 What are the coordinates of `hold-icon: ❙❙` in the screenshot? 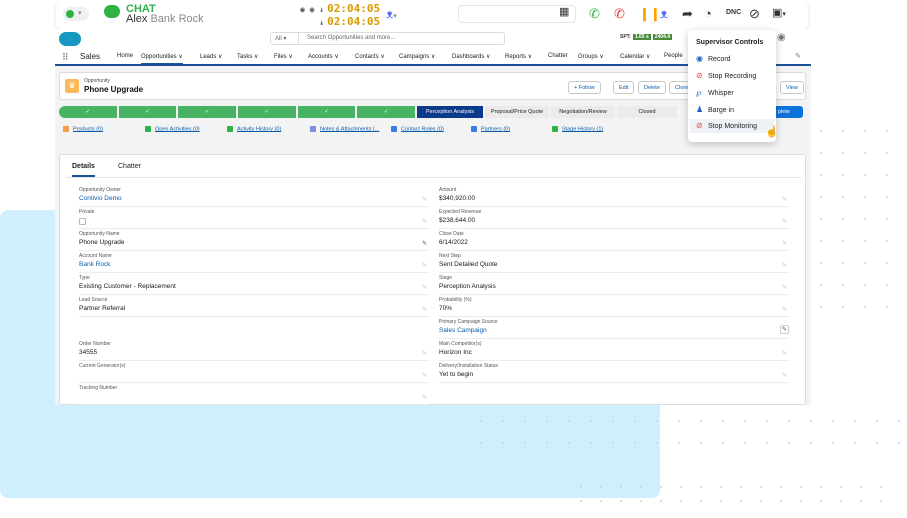 It's located at (650, 14).